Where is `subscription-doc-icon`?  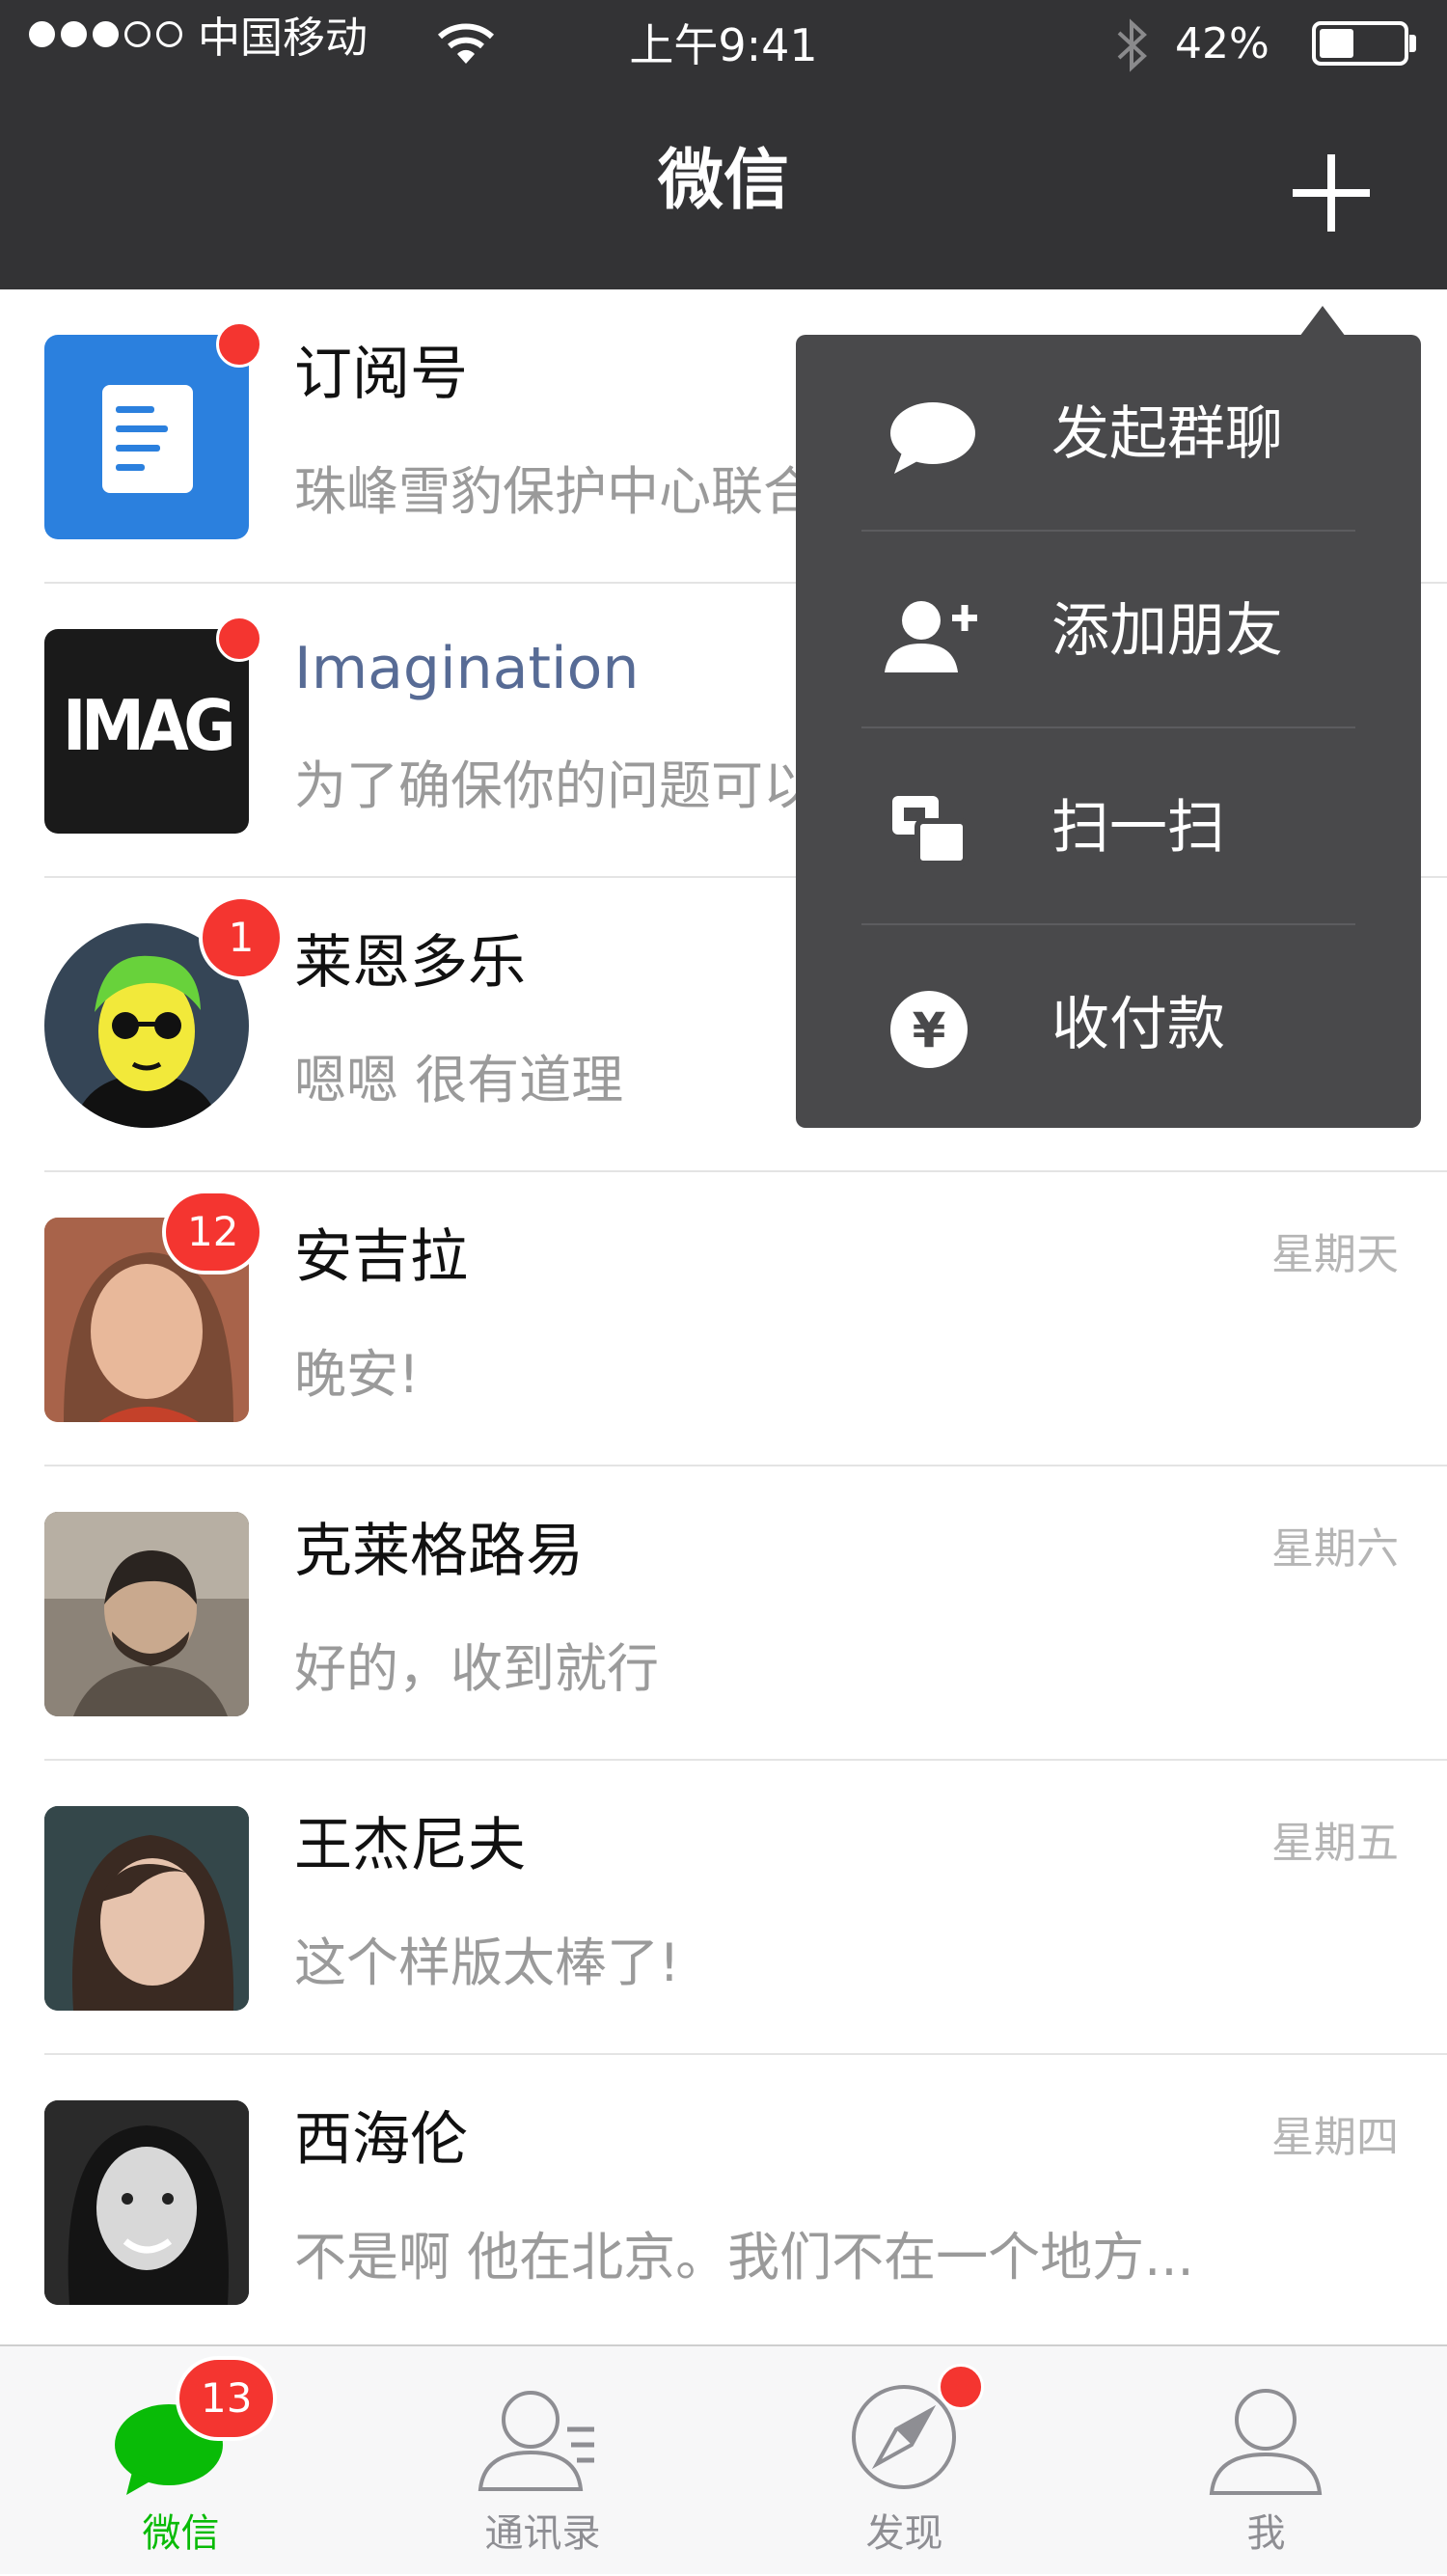
subscription-doc-icon is located at coordinates (146, 437).